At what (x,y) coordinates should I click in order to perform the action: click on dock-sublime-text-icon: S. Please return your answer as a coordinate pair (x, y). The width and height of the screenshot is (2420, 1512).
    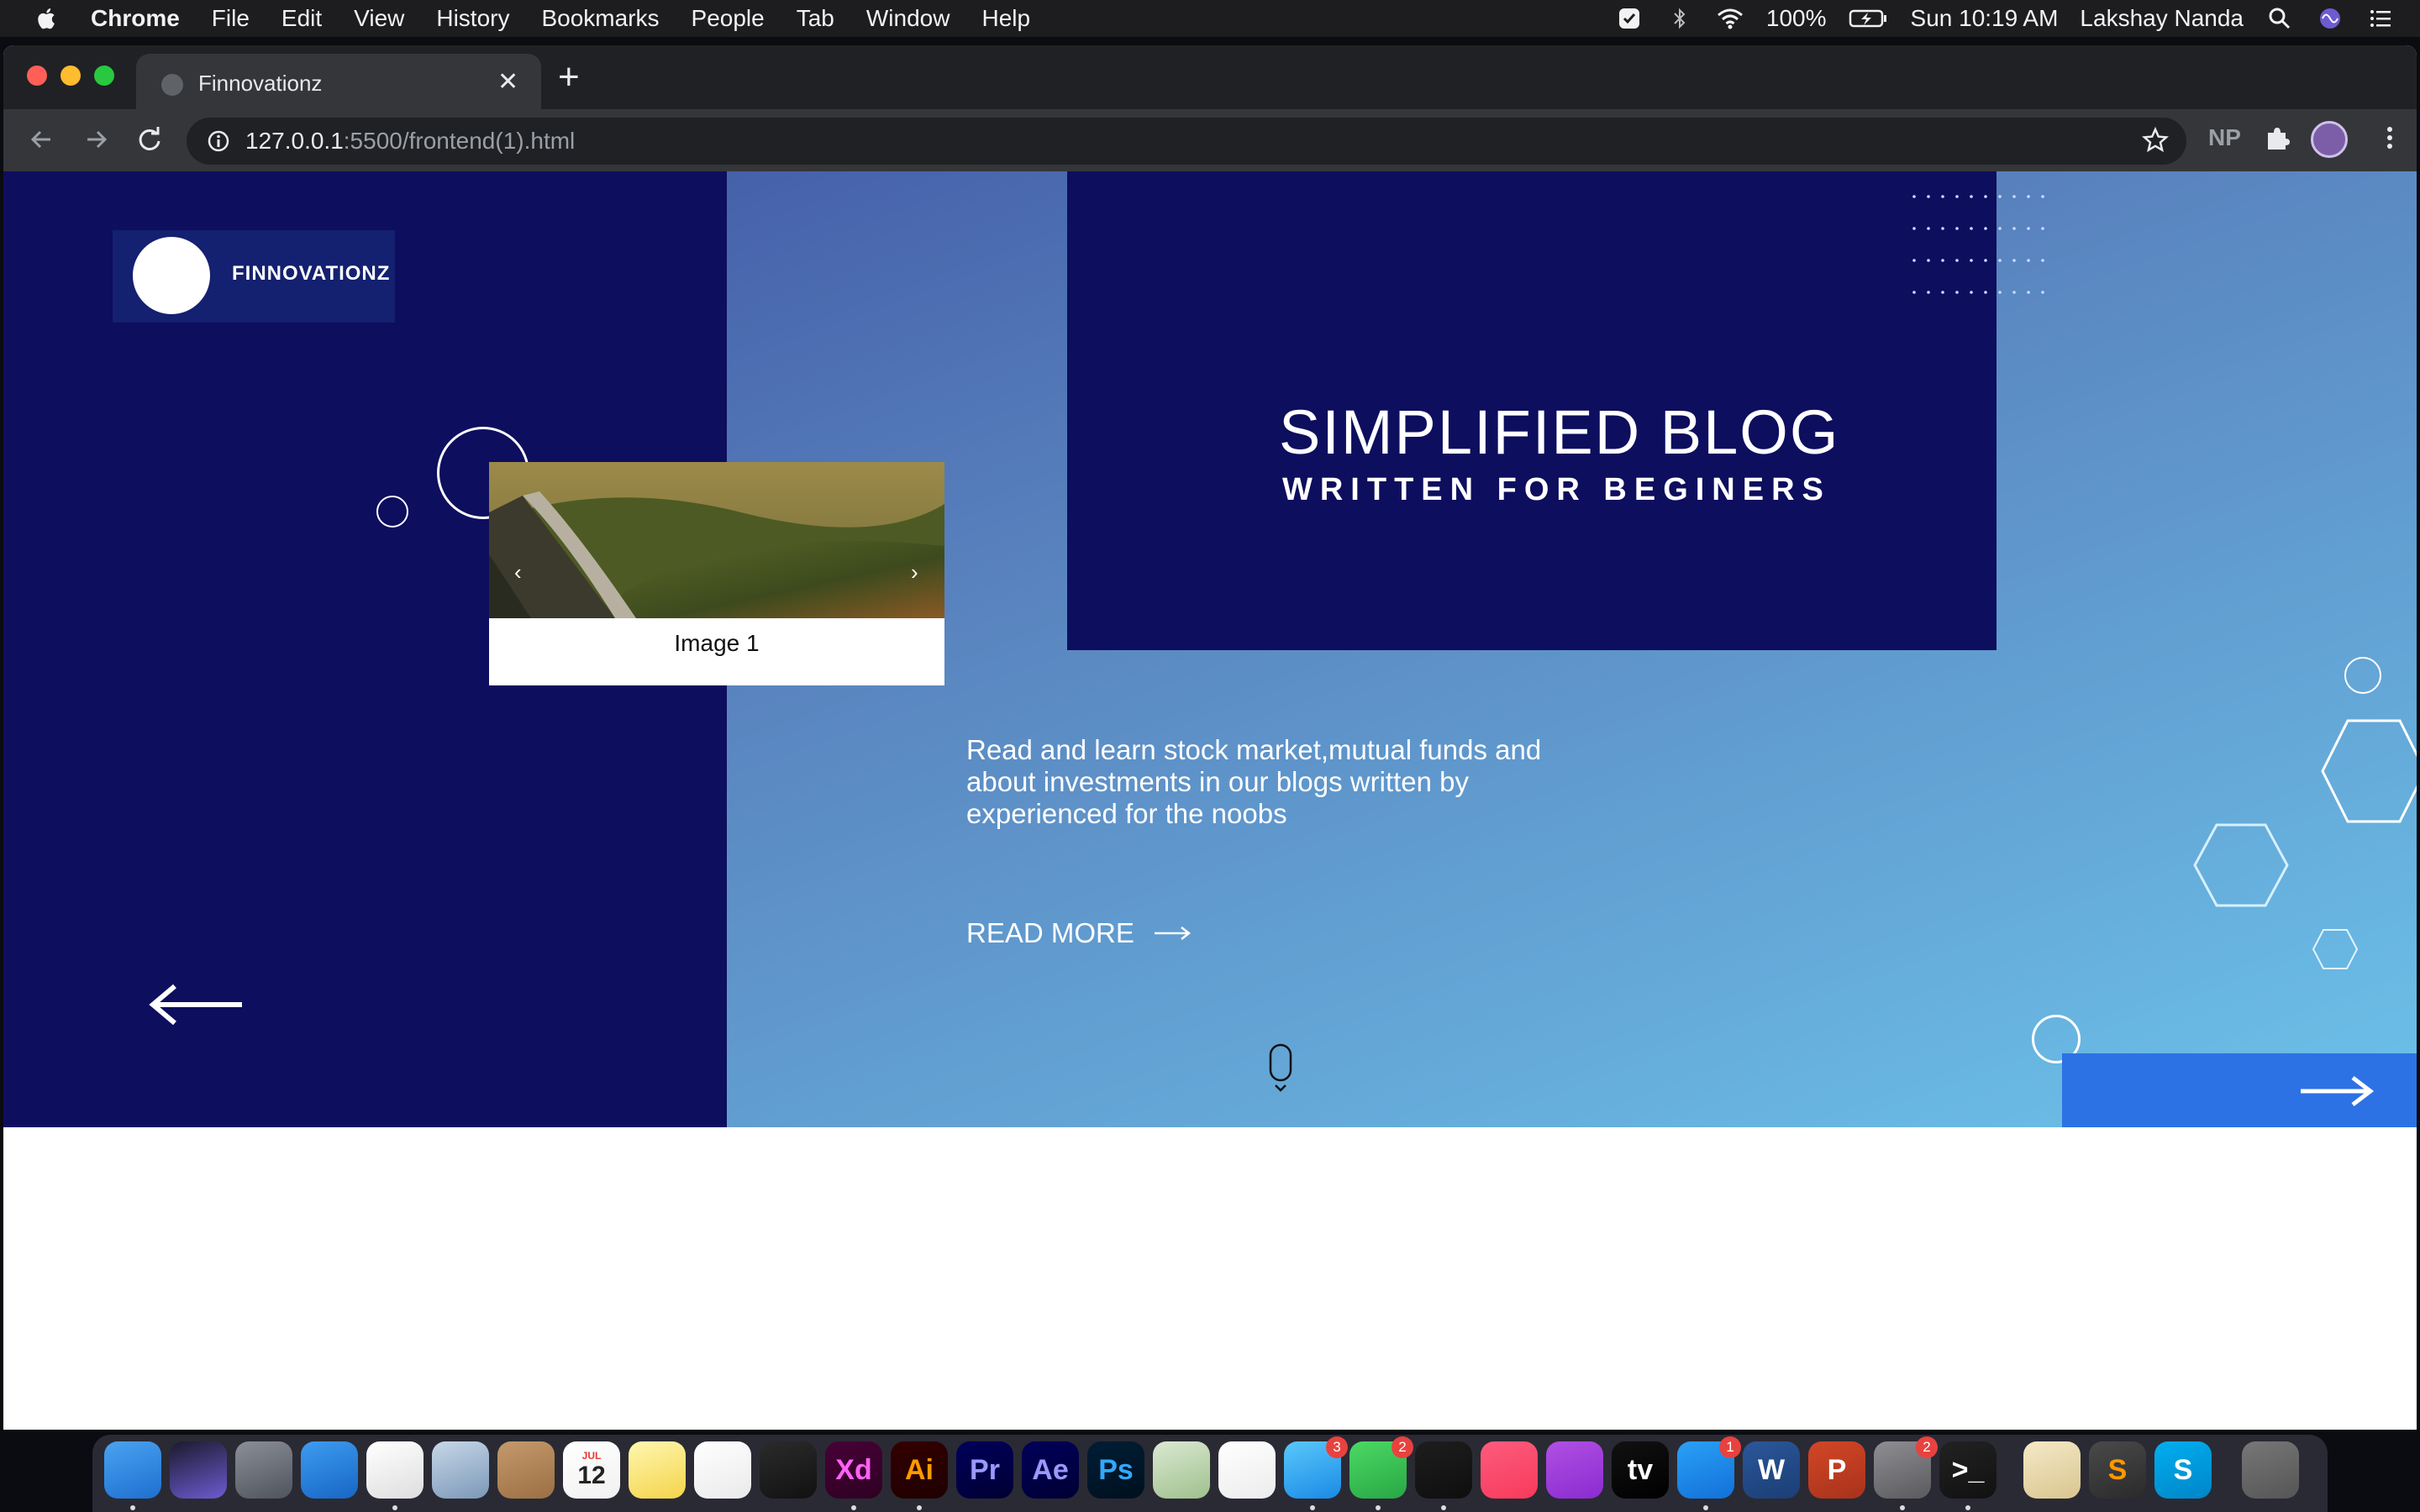
    Looking at the image, I should click on (2117, 1470).